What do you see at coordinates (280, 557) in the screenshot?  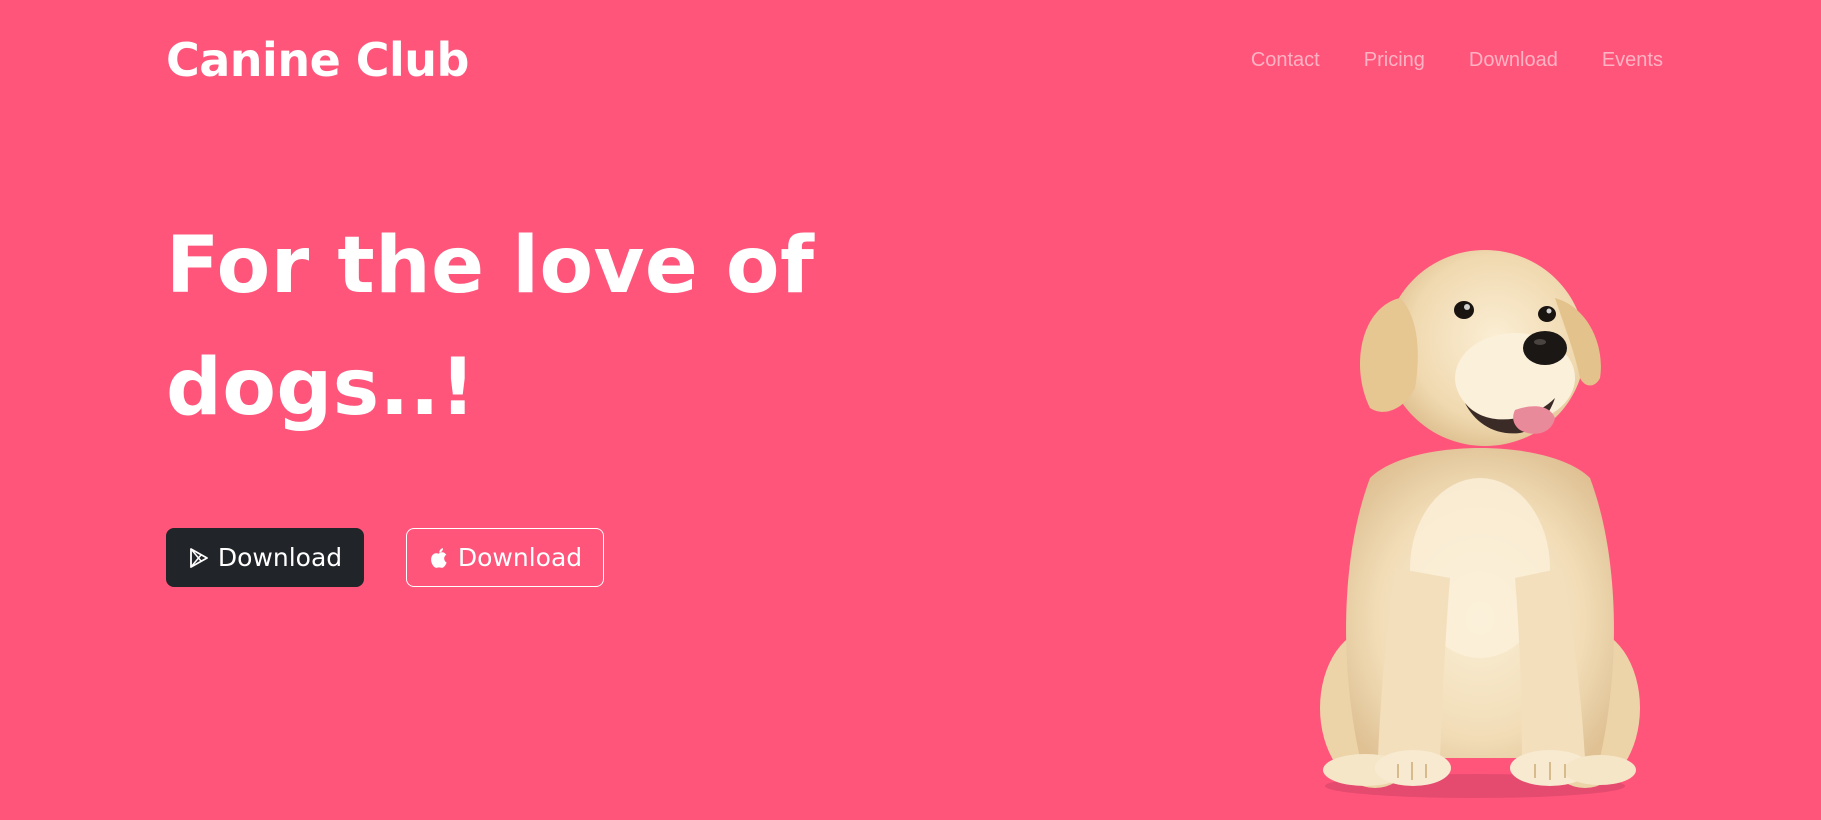 I see `google-play-download-label: Download` at bounding box center [280, 557].